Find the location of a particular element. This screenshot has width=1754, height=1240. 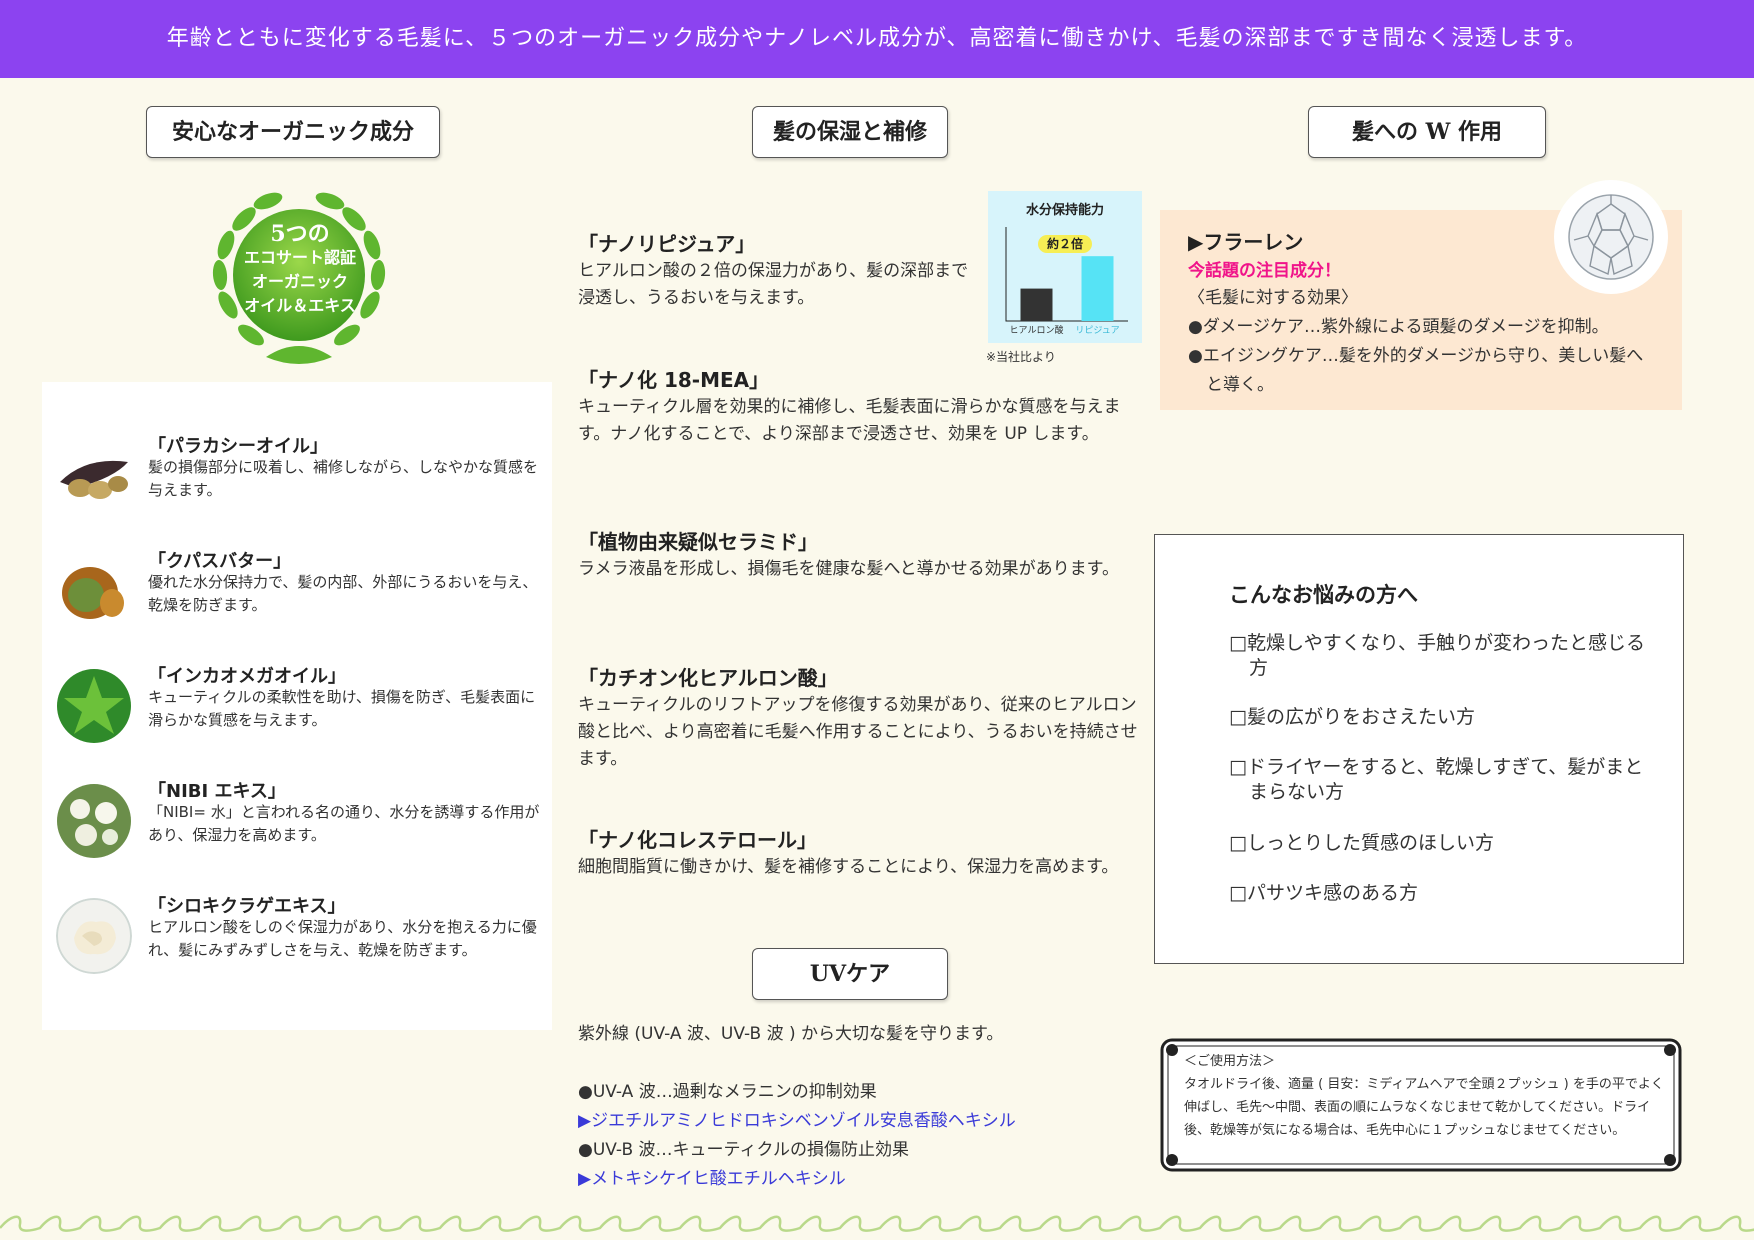

fullerene-point-damage: ●ダメージケア…紫外線による頭髪のダメージを抑制。 is located at coordinates (1398, 327).